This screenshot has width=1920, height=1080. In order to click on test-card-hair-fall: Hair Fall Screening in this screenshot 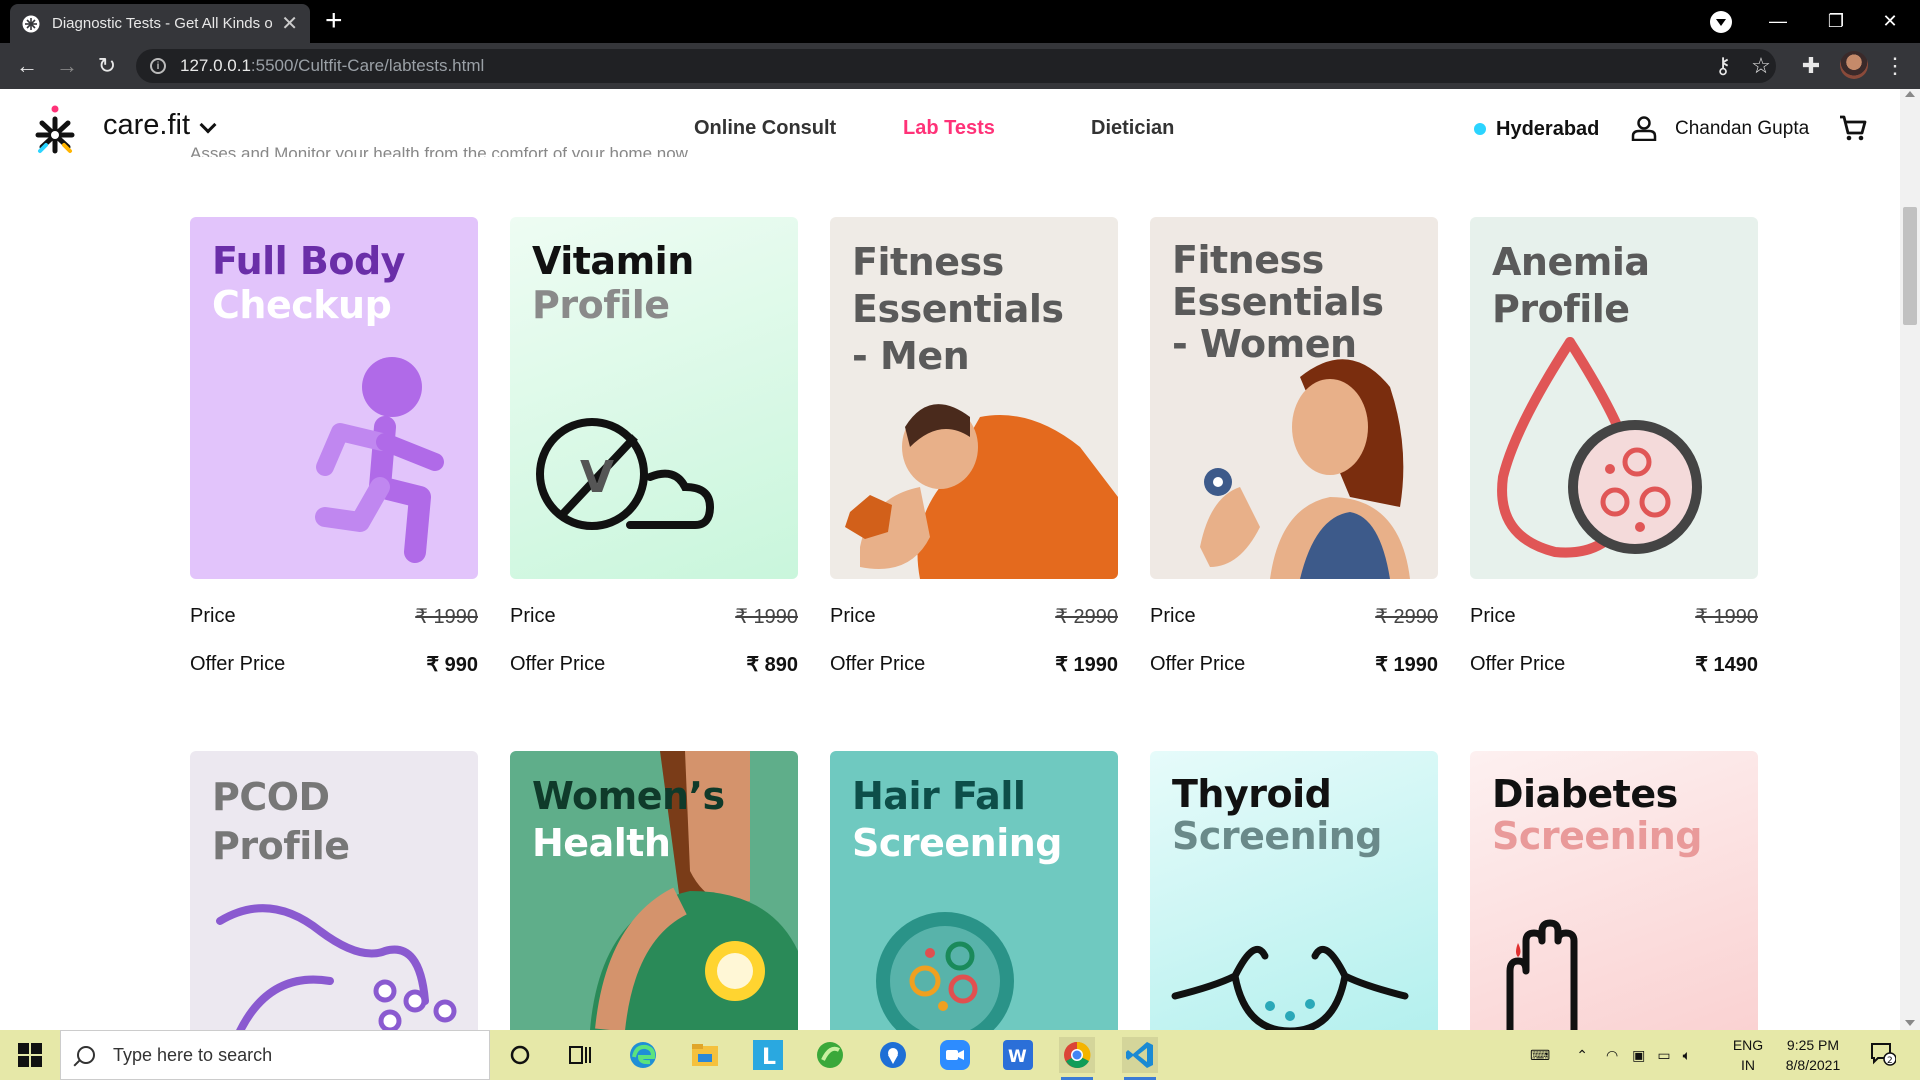, I will do `click(974, 890)`.